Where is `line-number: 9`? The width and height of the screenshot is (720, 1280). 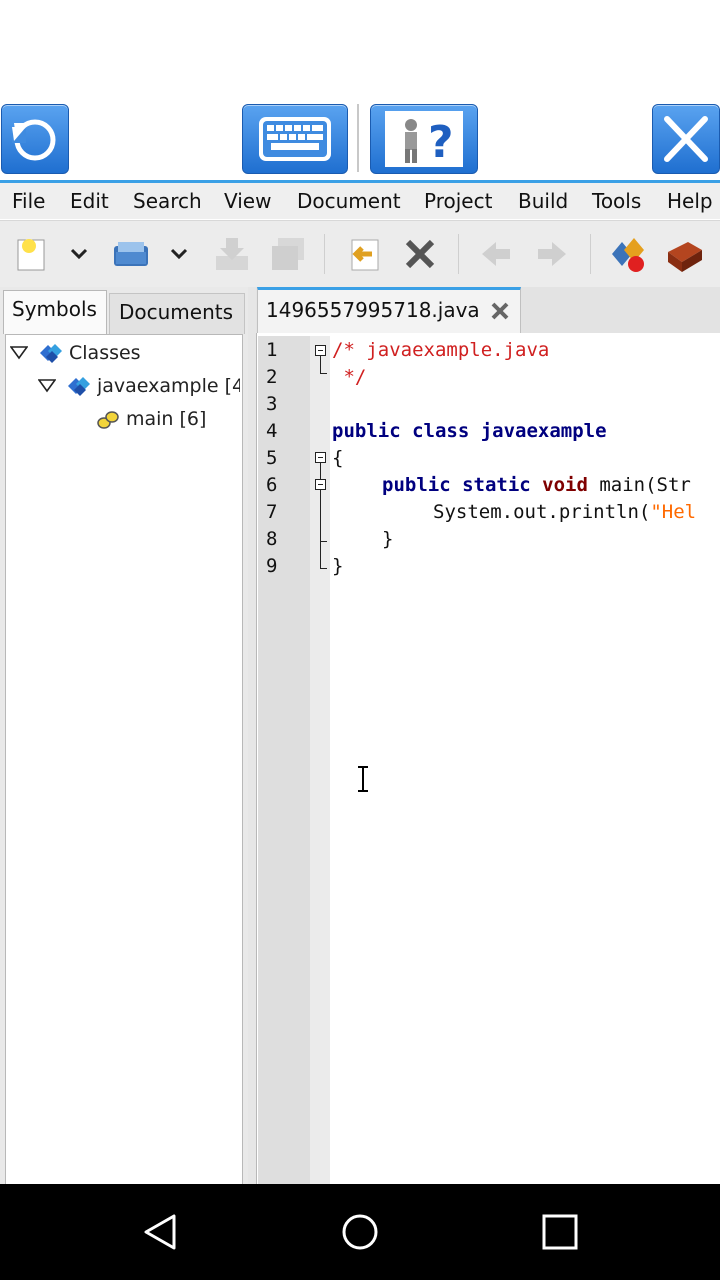
line-number: 9 is located at coordinates (272, 566).